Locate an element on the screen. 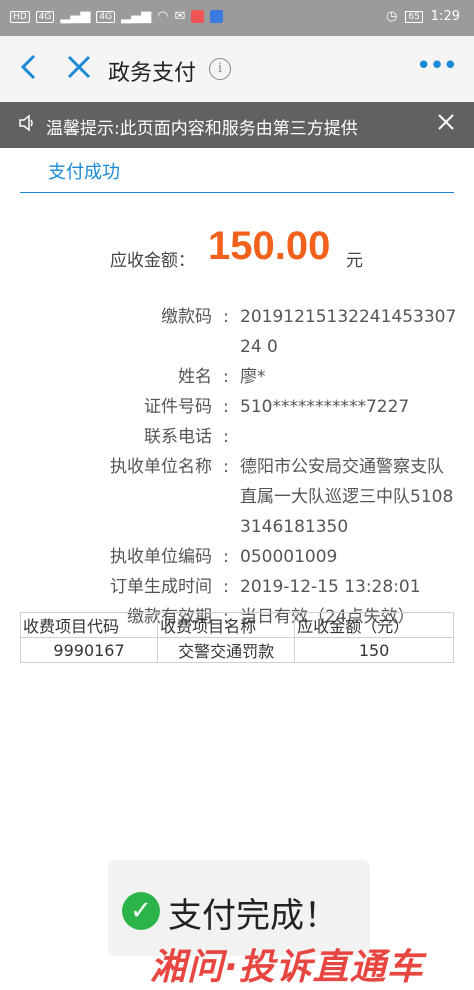 Image resolution: width=474 pixels, height=990 pixels. notice-close-icon is located at coordinates (446, 125).